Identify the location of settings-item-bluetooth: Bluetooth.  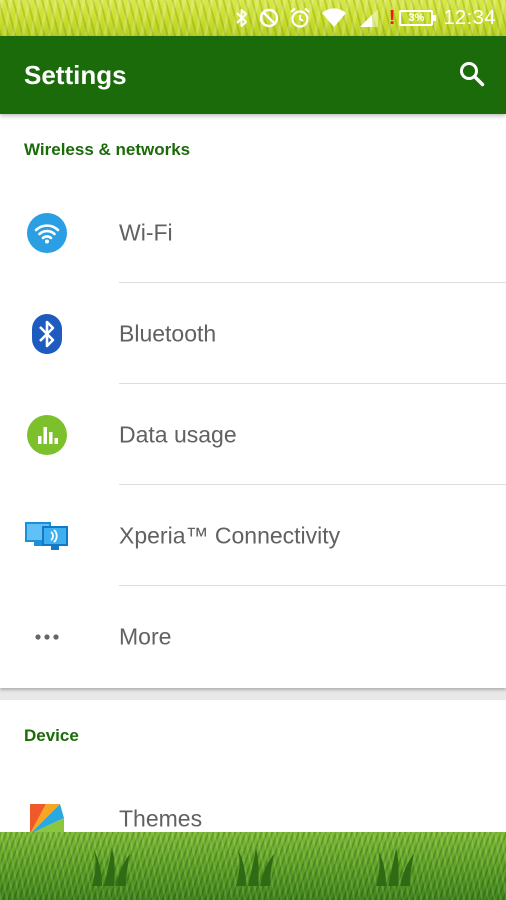
(253, 333).